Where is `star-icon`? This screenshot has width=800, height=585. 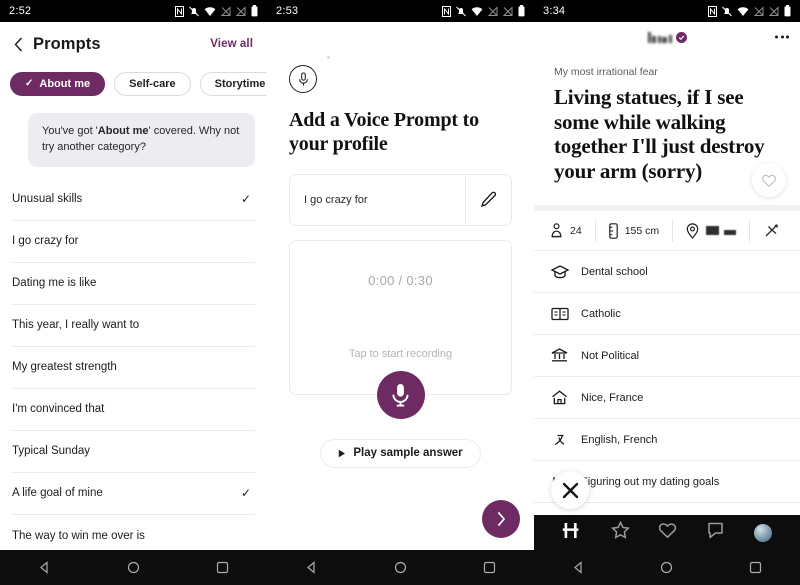
star-icon is located at coordinates (620, 529).